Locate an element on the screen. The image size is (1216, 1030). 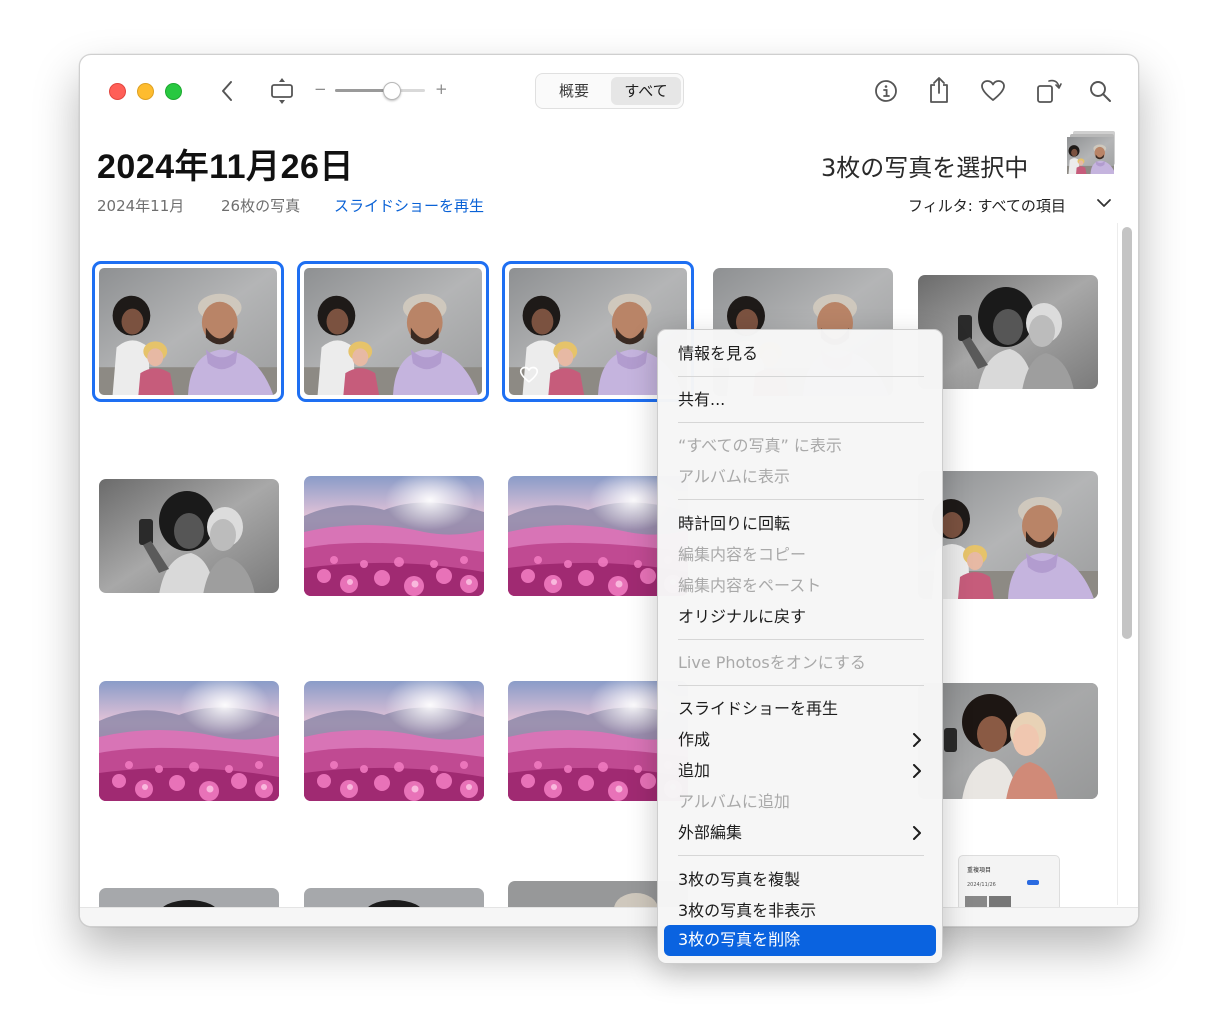
menu-item-show-in-album: アルバムに表示 is located at coordinates (734, 476).